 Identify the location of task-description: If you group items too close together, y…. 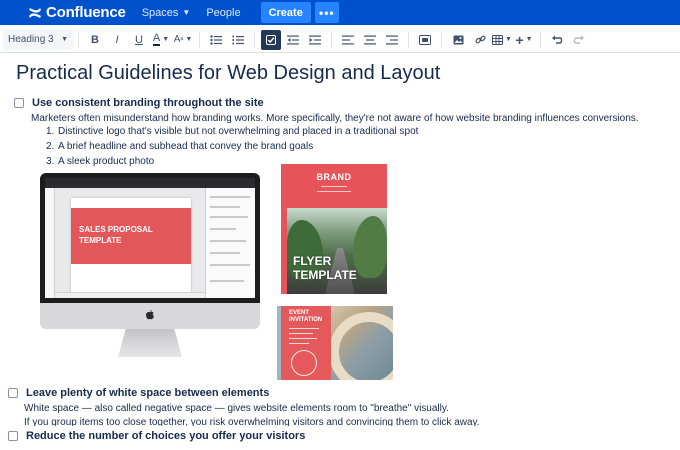
(252, 421).